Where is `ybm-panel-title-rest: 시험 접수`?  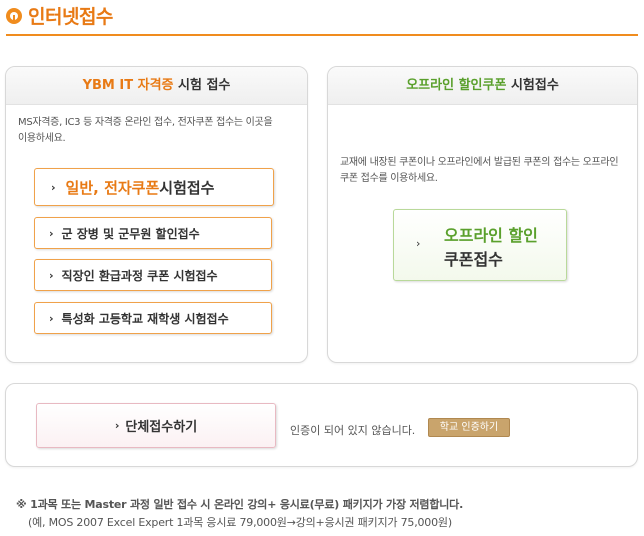
ybm-panel-title-rest: 시험 접수 is located at coordinates (202, 85).